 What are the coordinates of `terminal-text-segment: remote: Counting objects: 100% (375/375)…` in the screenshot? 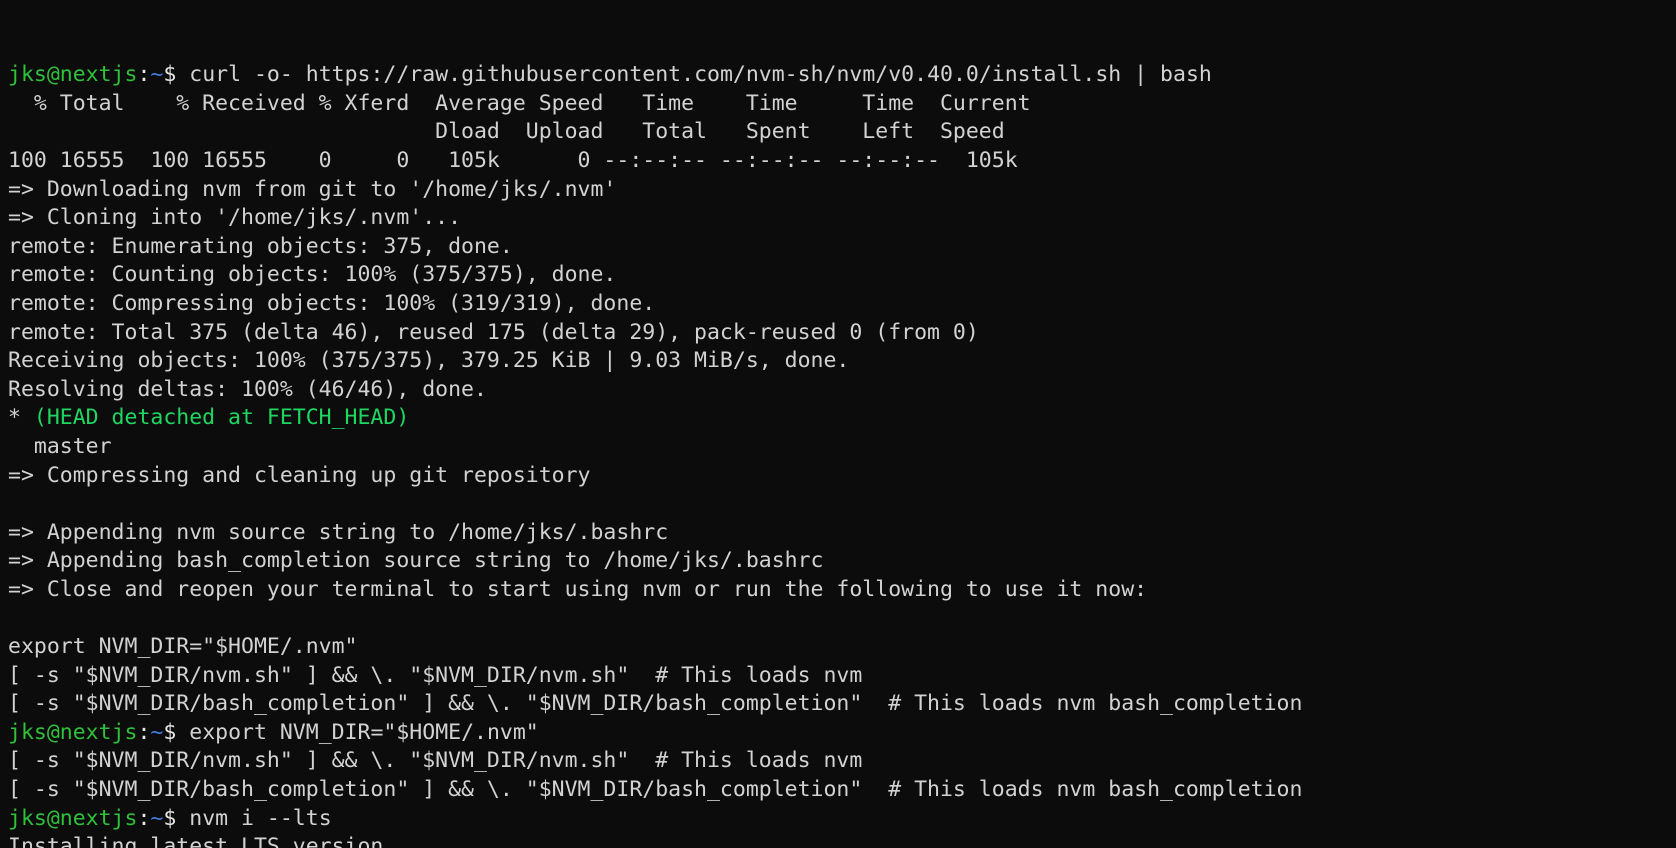 It's located at (312, 275).